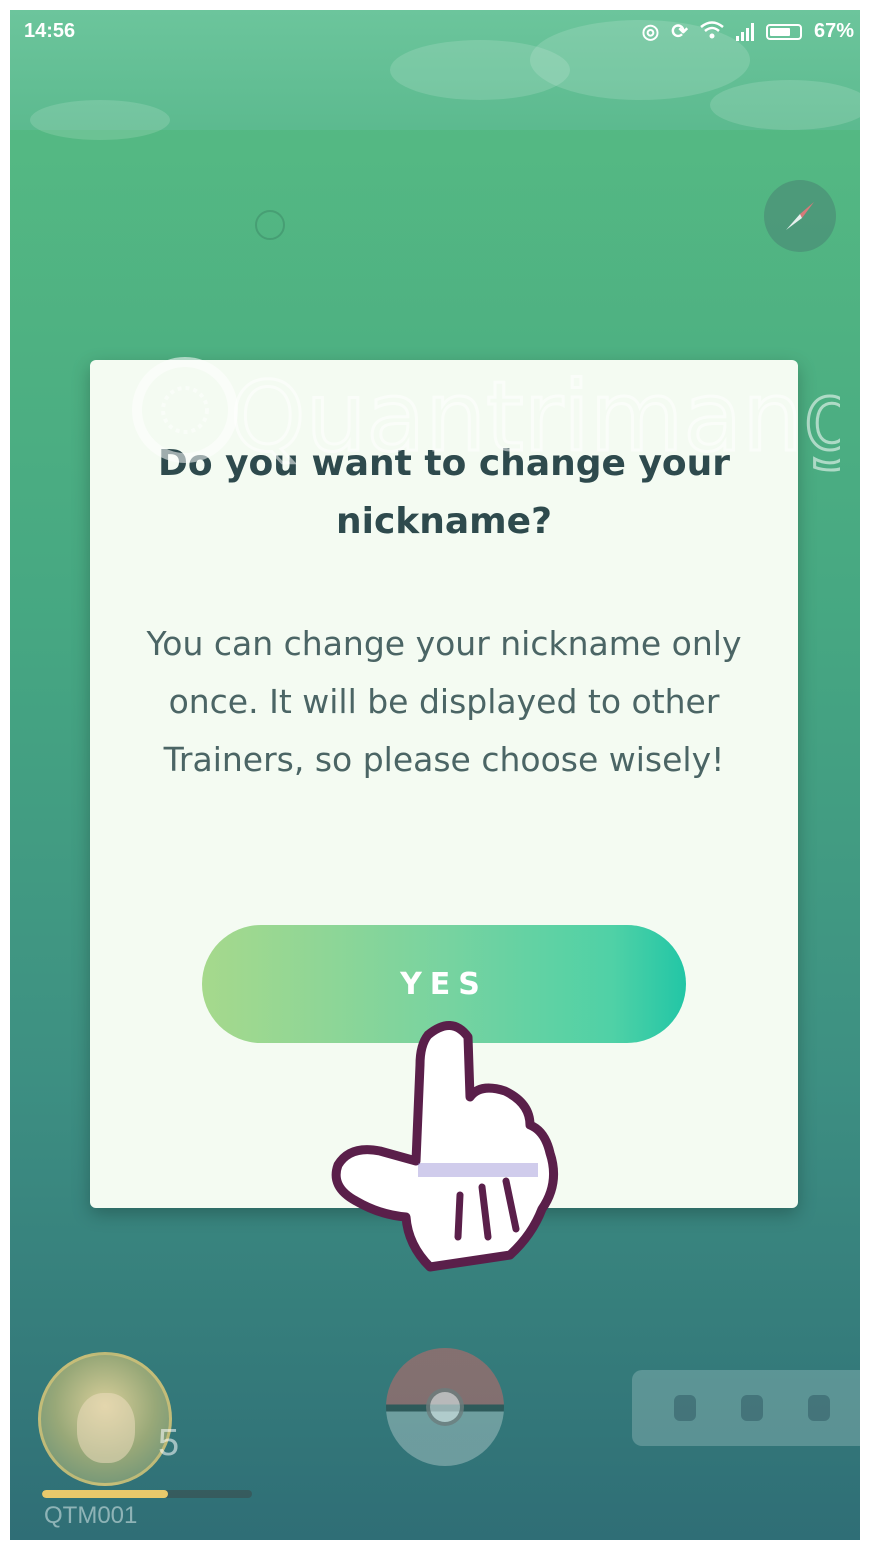  Describe the element at coordinates (445, 1146) in the screenshot. I see `pointing-hand-icon` at that location.